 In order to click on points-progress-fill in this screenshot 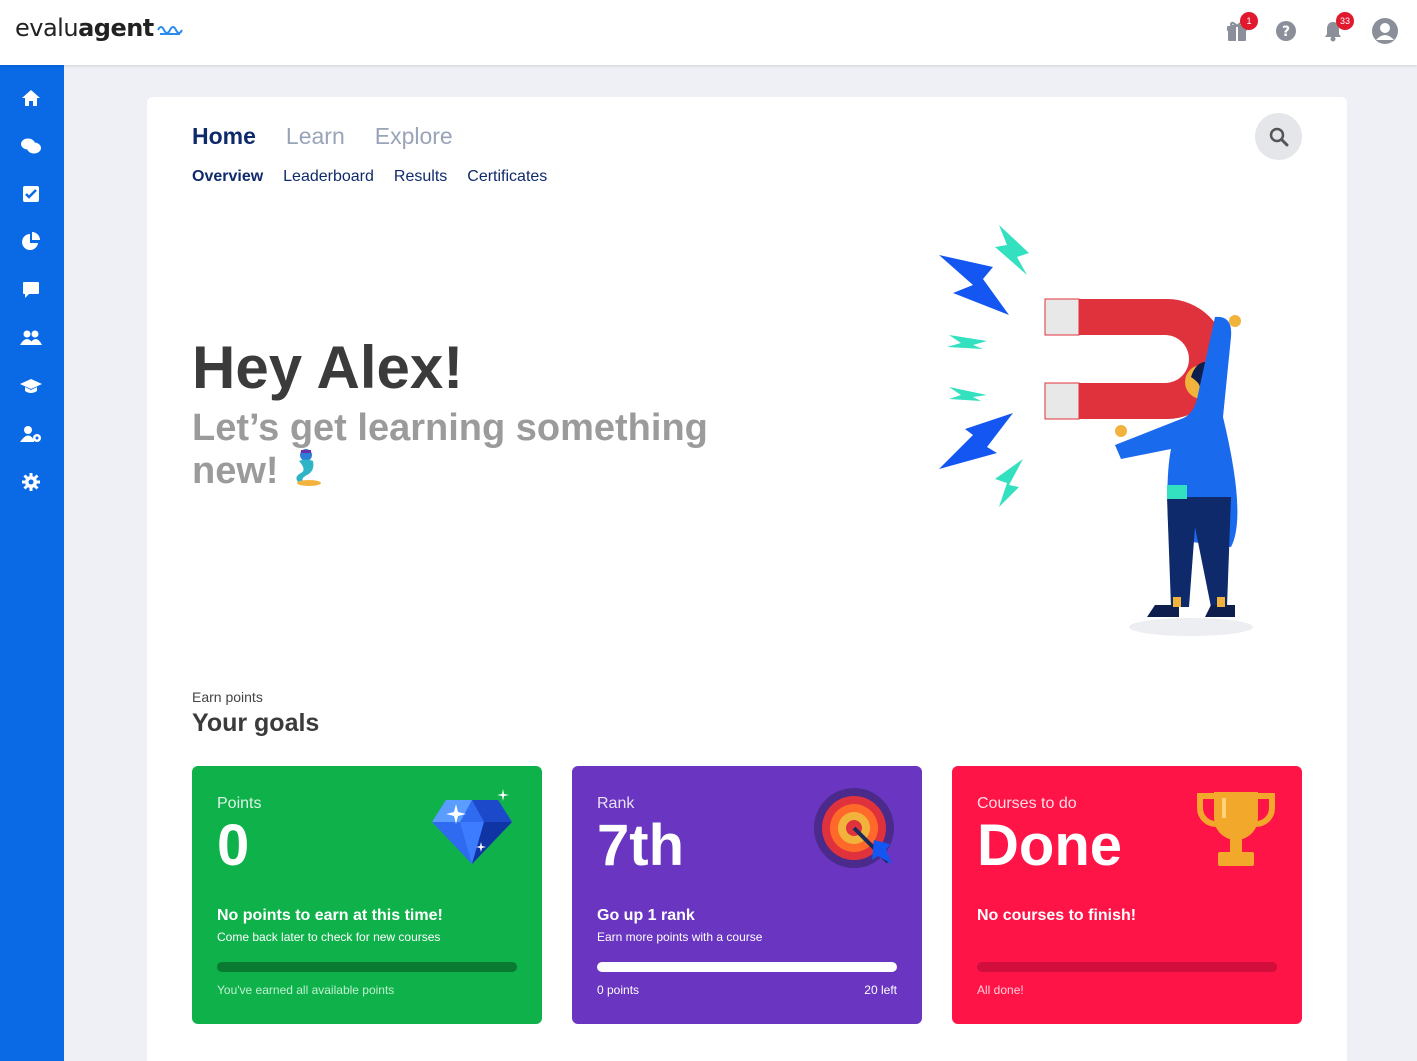, I will do `click(367, 967)`.